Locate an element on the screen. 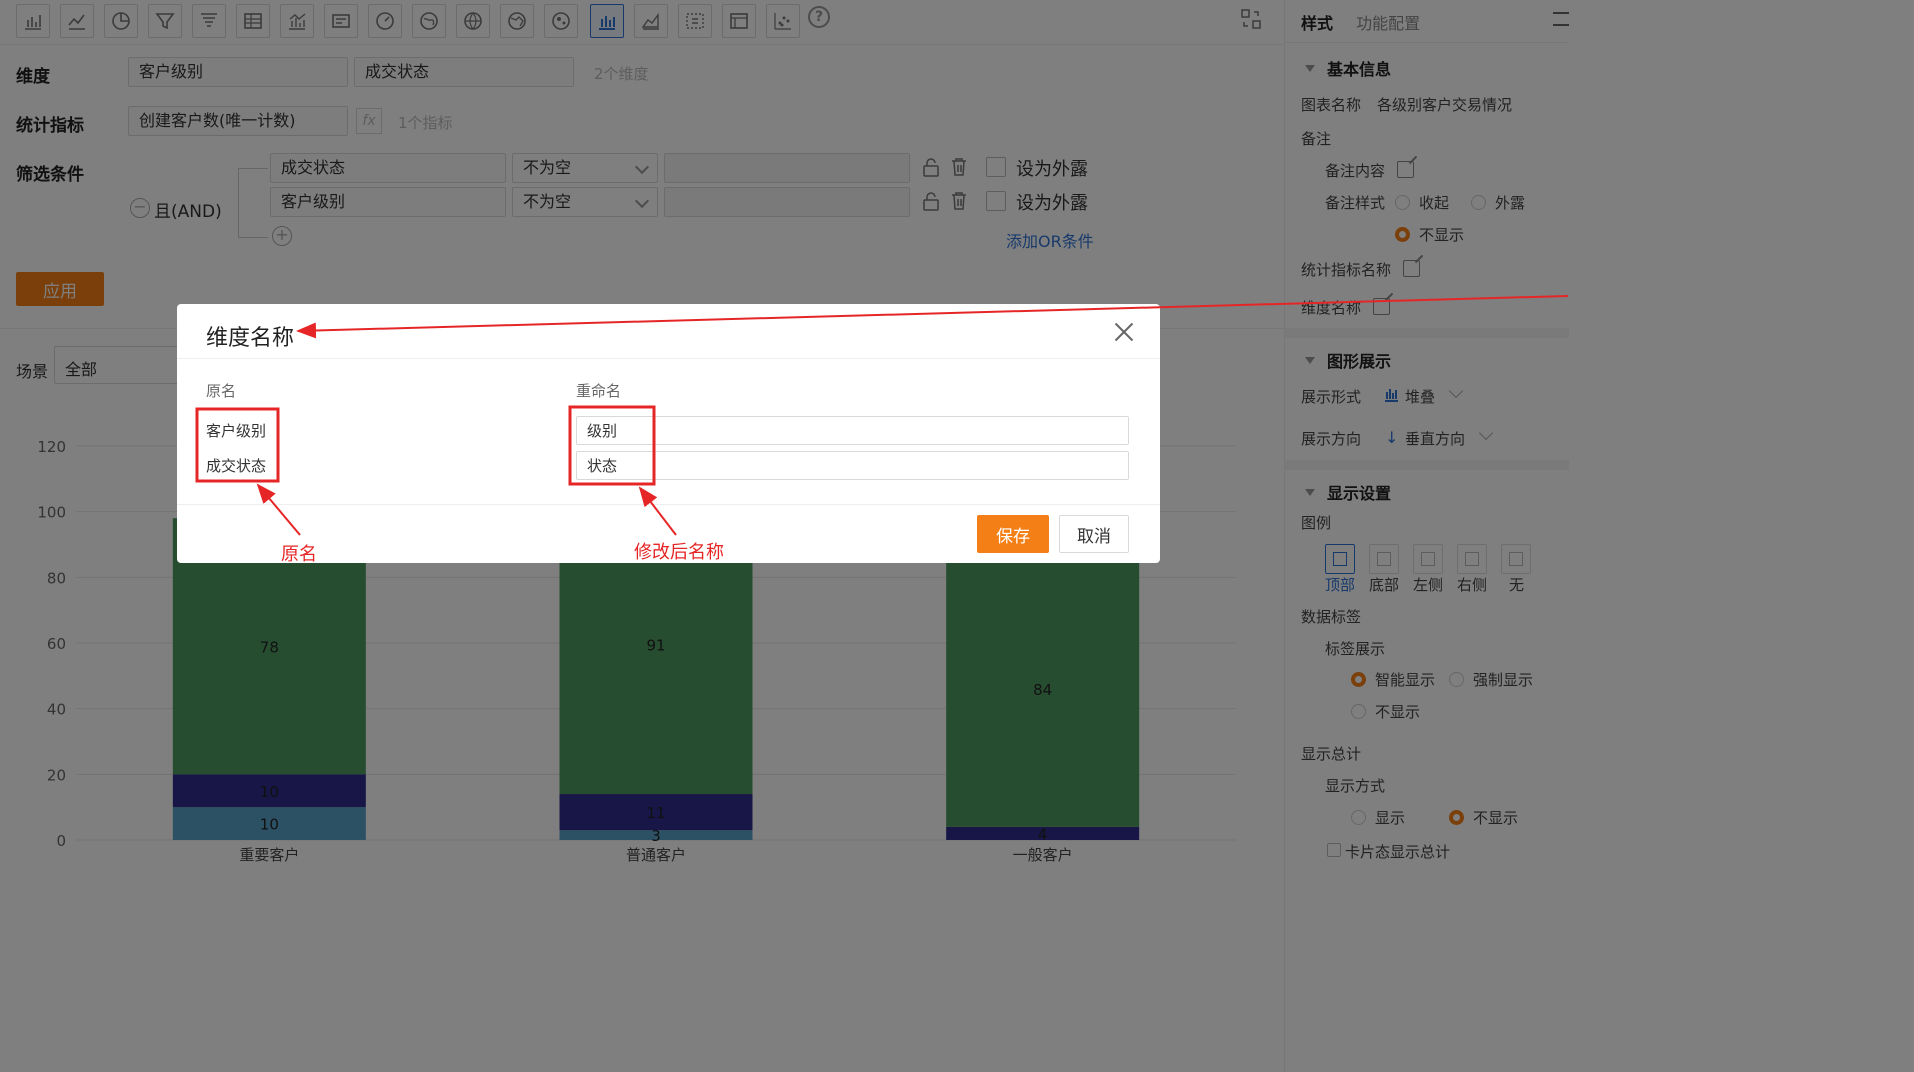 The image size is (1914, 1072). highlight-original-box is located at coordinates (237, 445).